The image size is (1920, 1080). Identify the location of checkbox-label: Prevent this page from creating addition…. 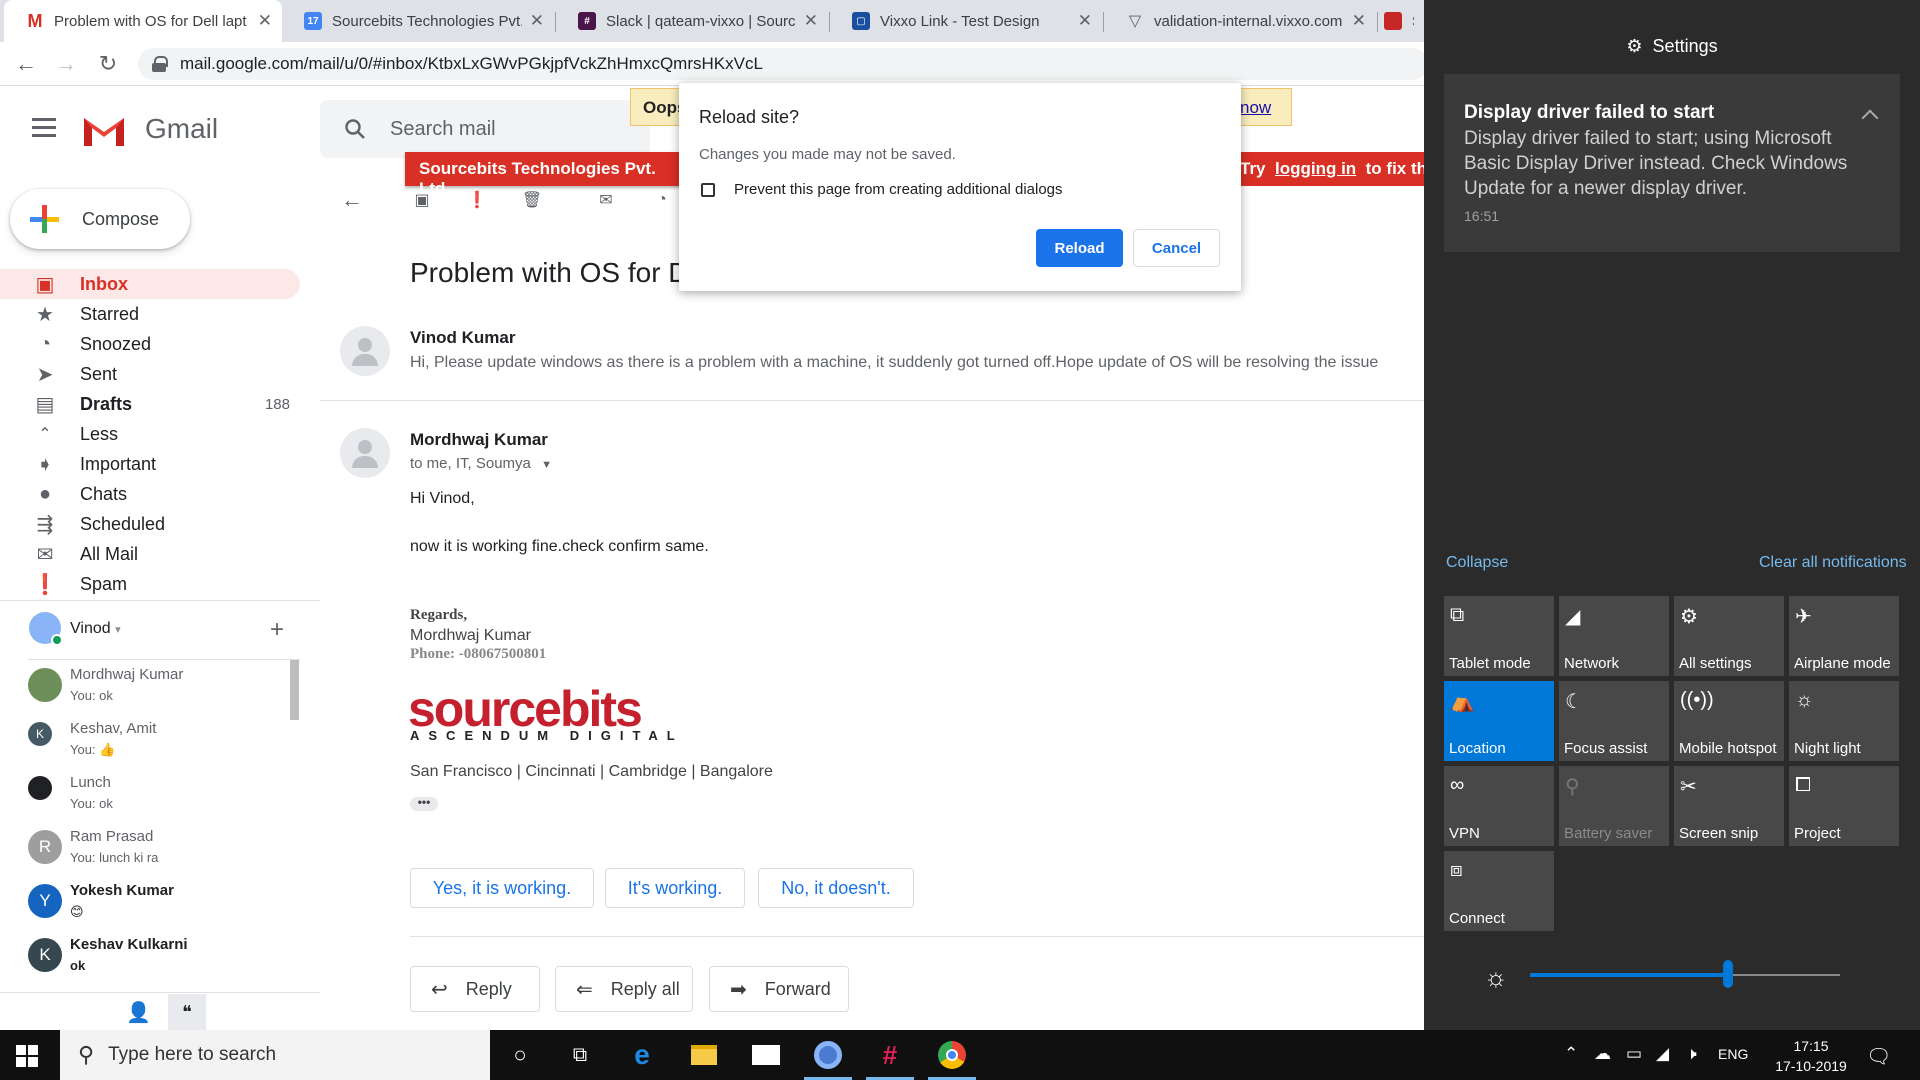
(898, 189).